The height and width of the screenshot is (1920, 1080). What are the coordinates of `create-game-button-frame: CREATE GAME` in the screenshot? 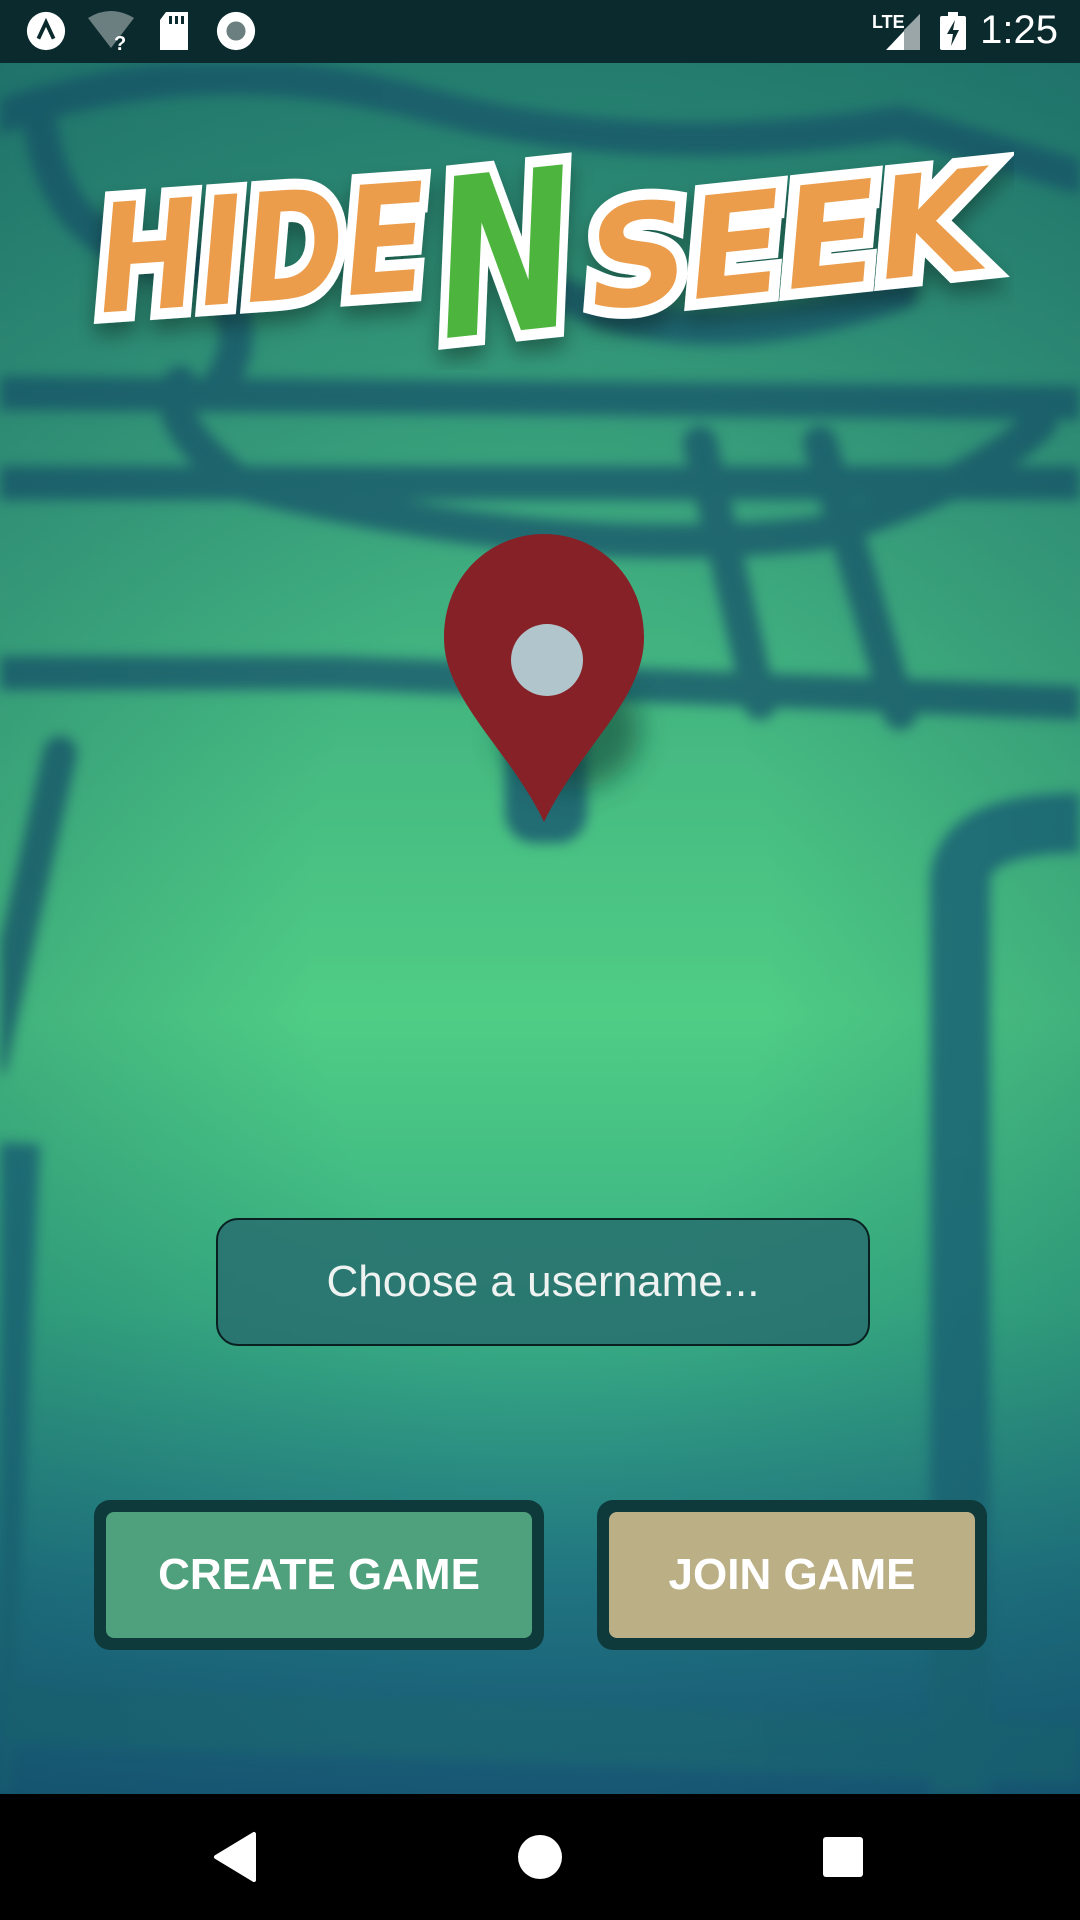 It's located at (319, 1575).